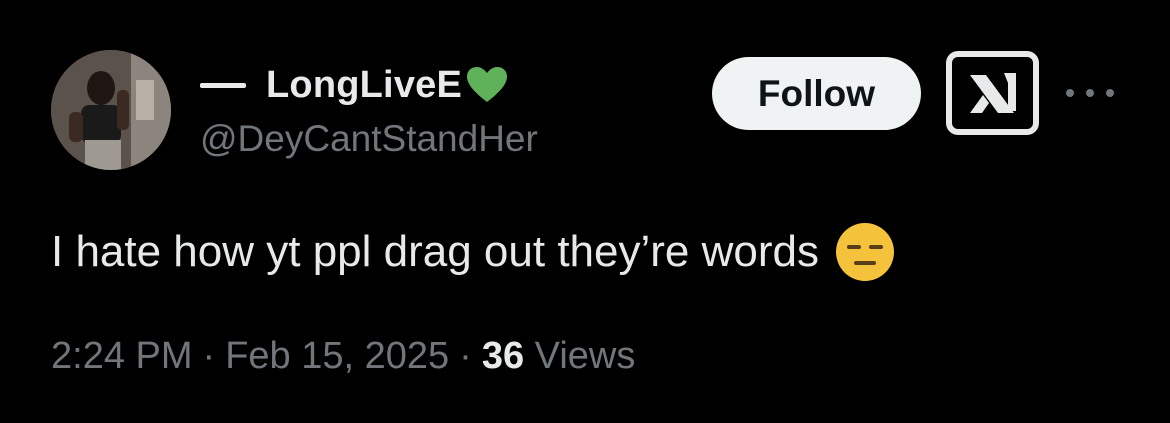  What do you see at coordinates (816, 93) in the screenshot?
I see `follow-button: Follow` at bounding box center [816, 93].